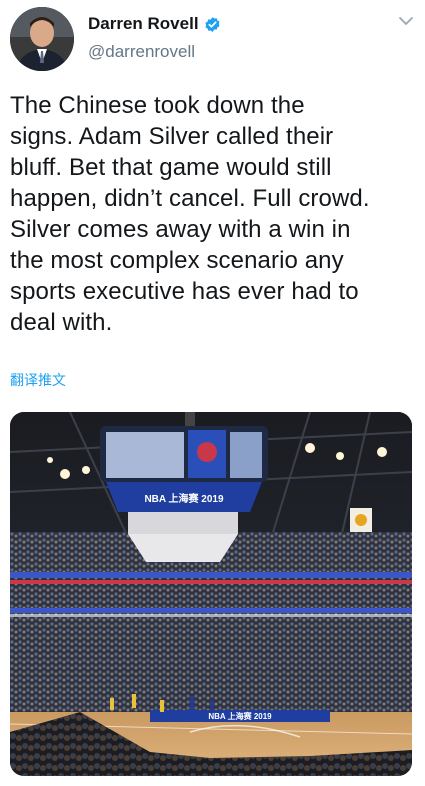  I want to click on verified-badge-icon, so click(212, 24).